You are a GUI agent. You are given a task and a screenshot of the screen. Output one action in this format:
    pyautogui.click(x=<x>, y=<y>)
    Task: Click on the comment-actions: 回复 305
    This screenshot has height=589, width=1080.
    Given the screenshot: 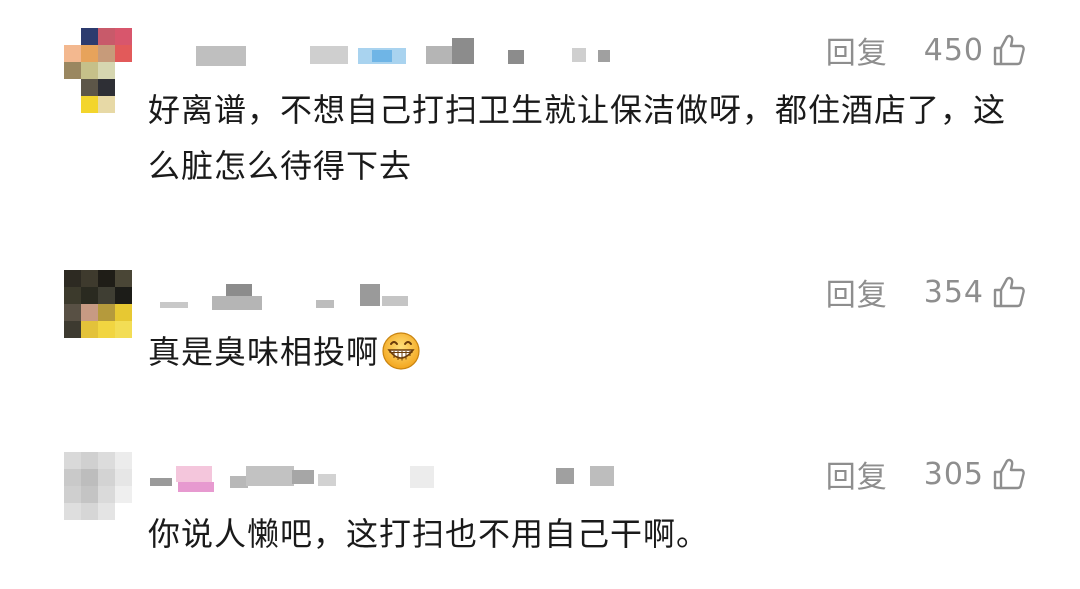 What is the action you would take?
    pyautogui.click(x=926, y=474)
    